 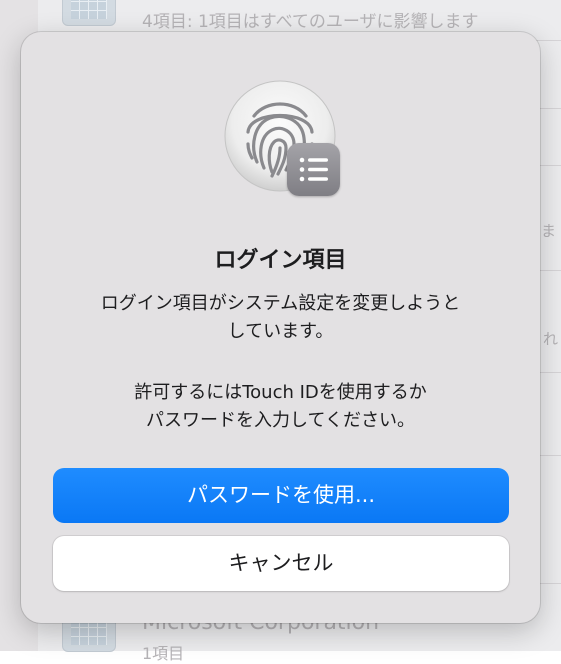 What do you see at coordinates (163, 653) in the screenshot?
I see `background-list-subtitle: 1項目` at bounding box center [163, 653].